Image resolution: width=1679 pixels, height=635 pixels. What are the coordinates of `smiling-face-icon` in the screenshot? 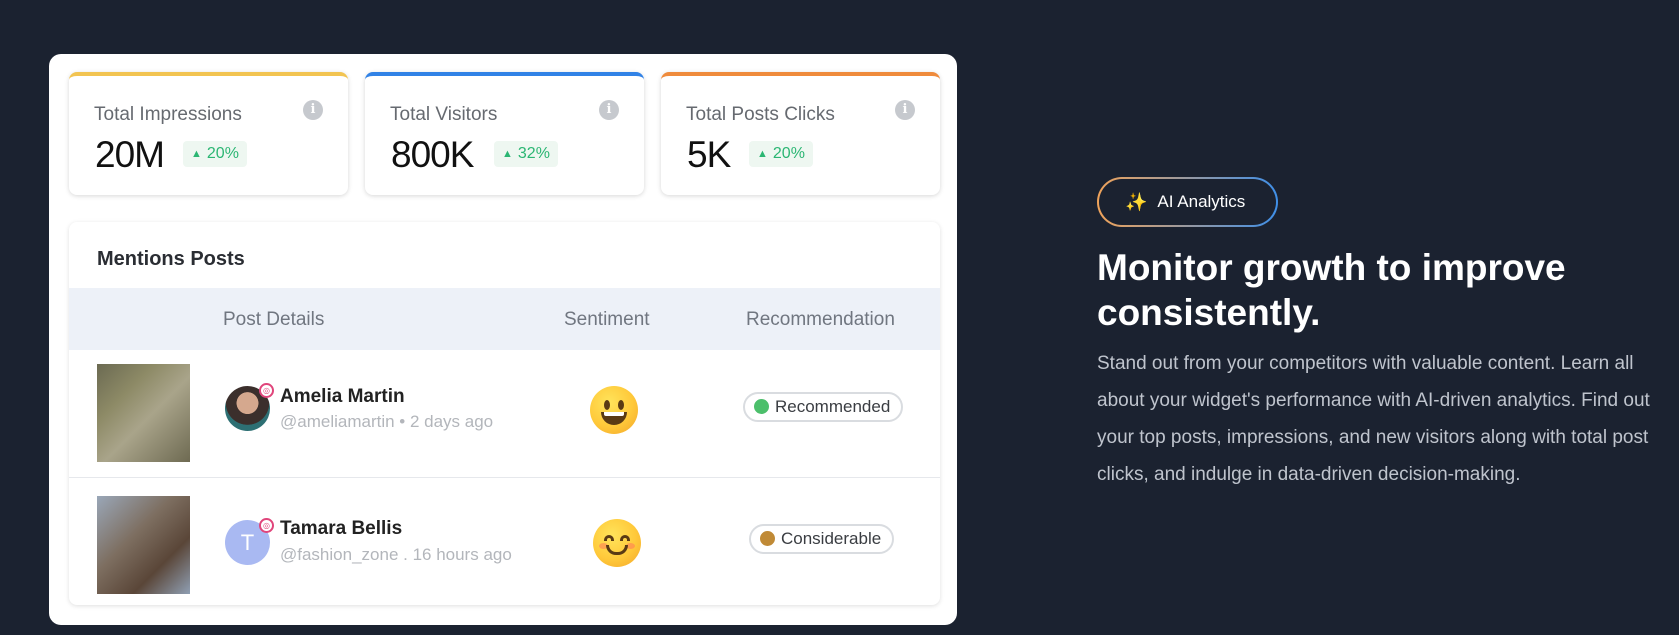 It's located at (617, 543).